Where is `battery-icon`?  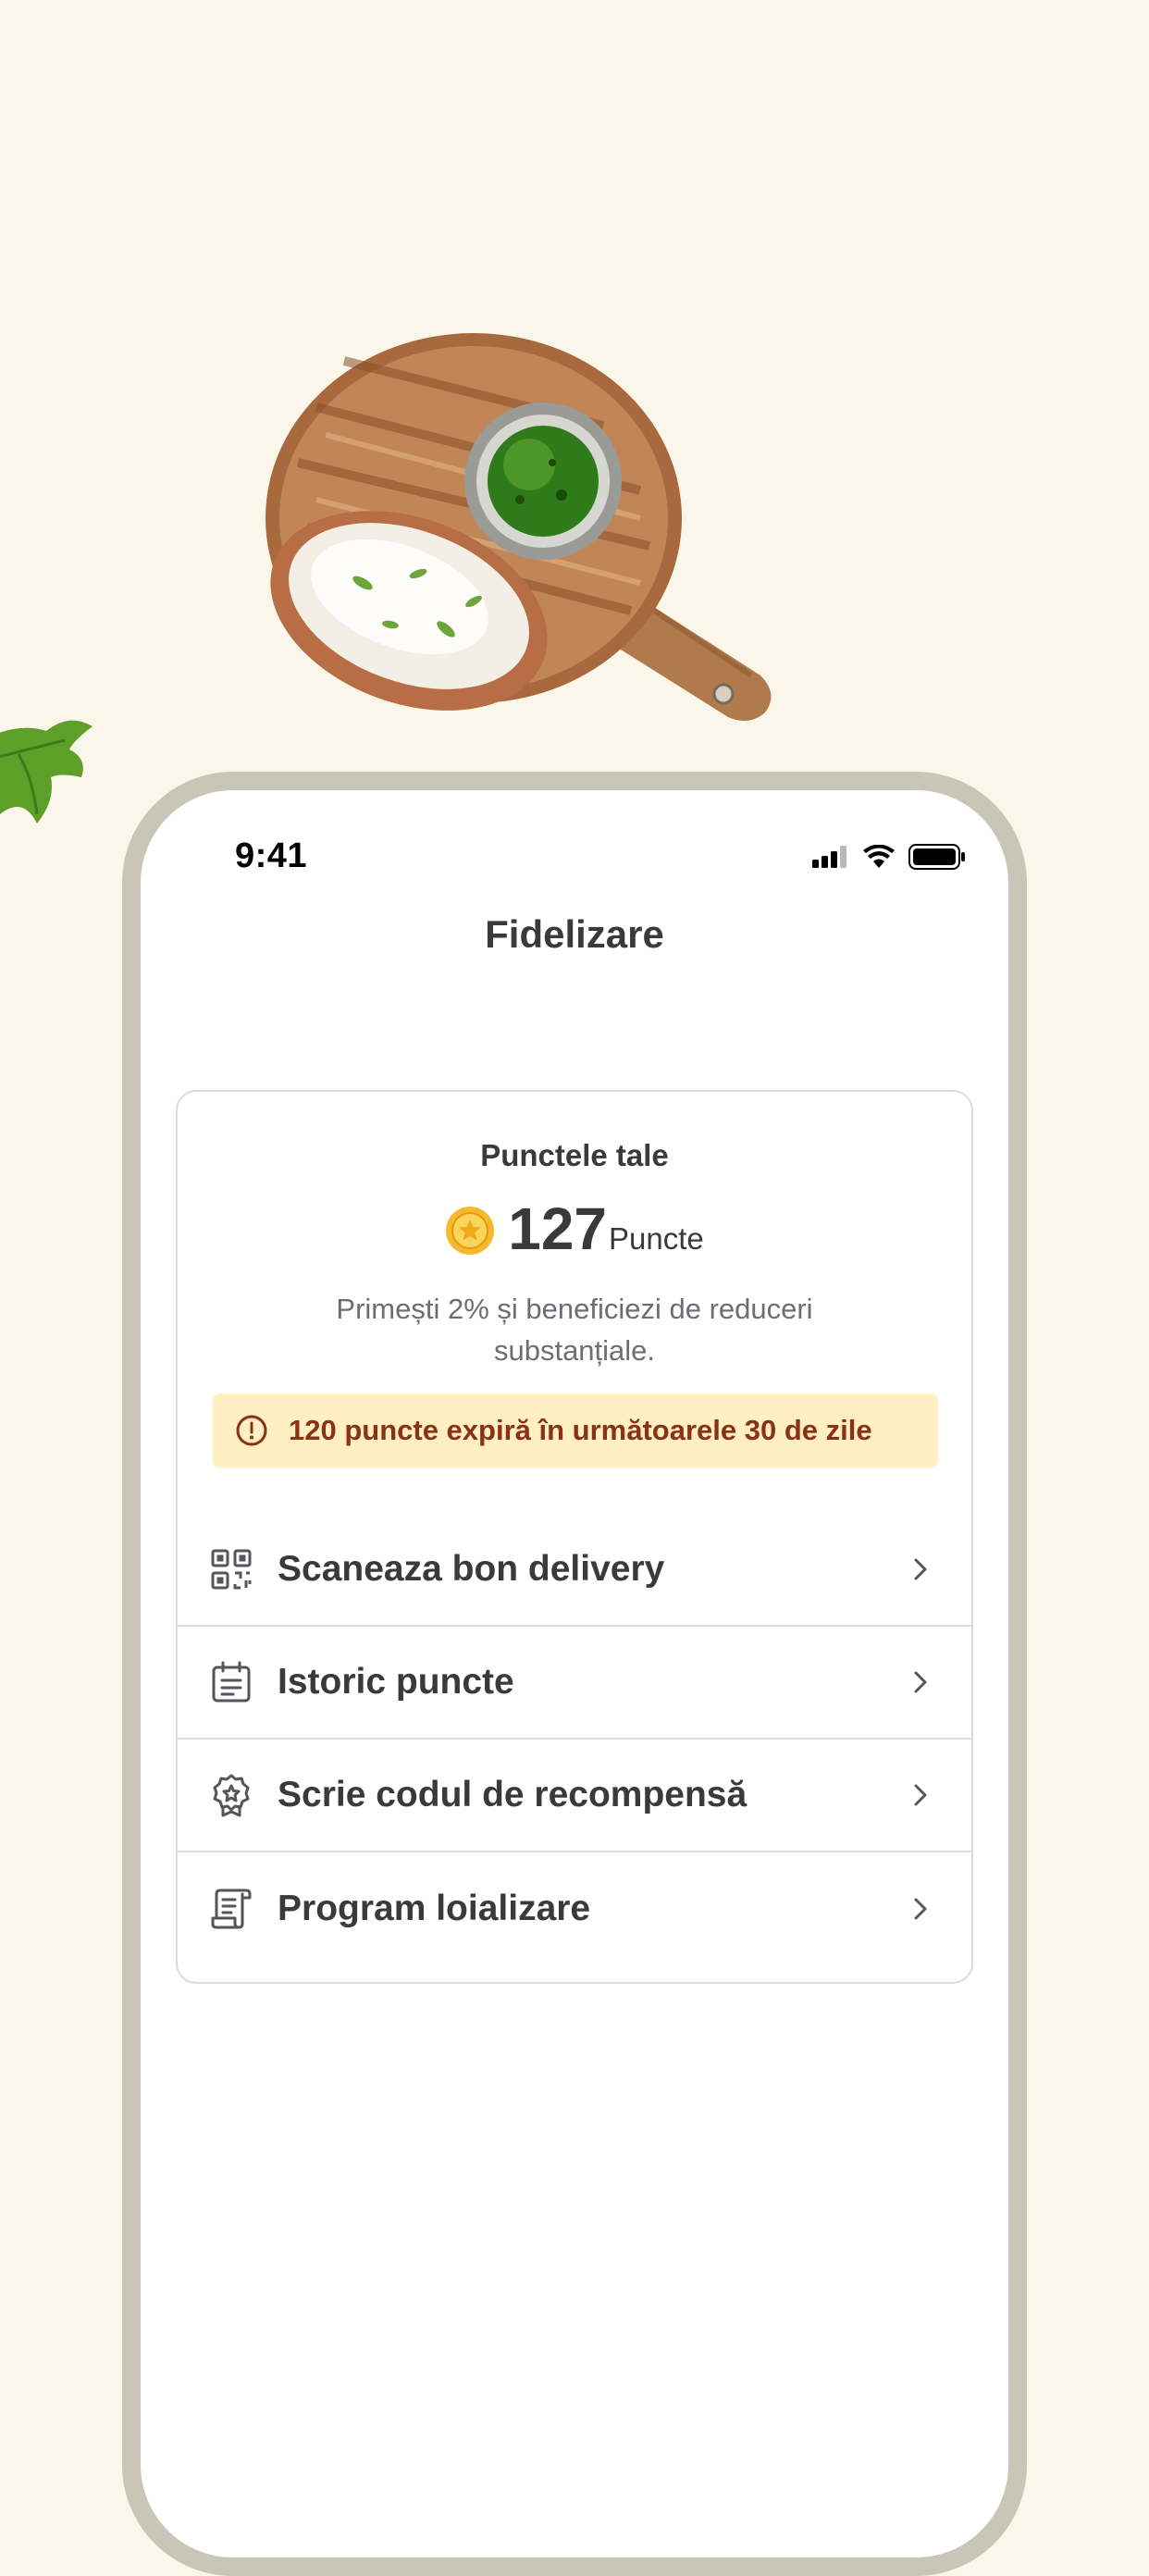 battery-icon is located at coordinates (937, 857).